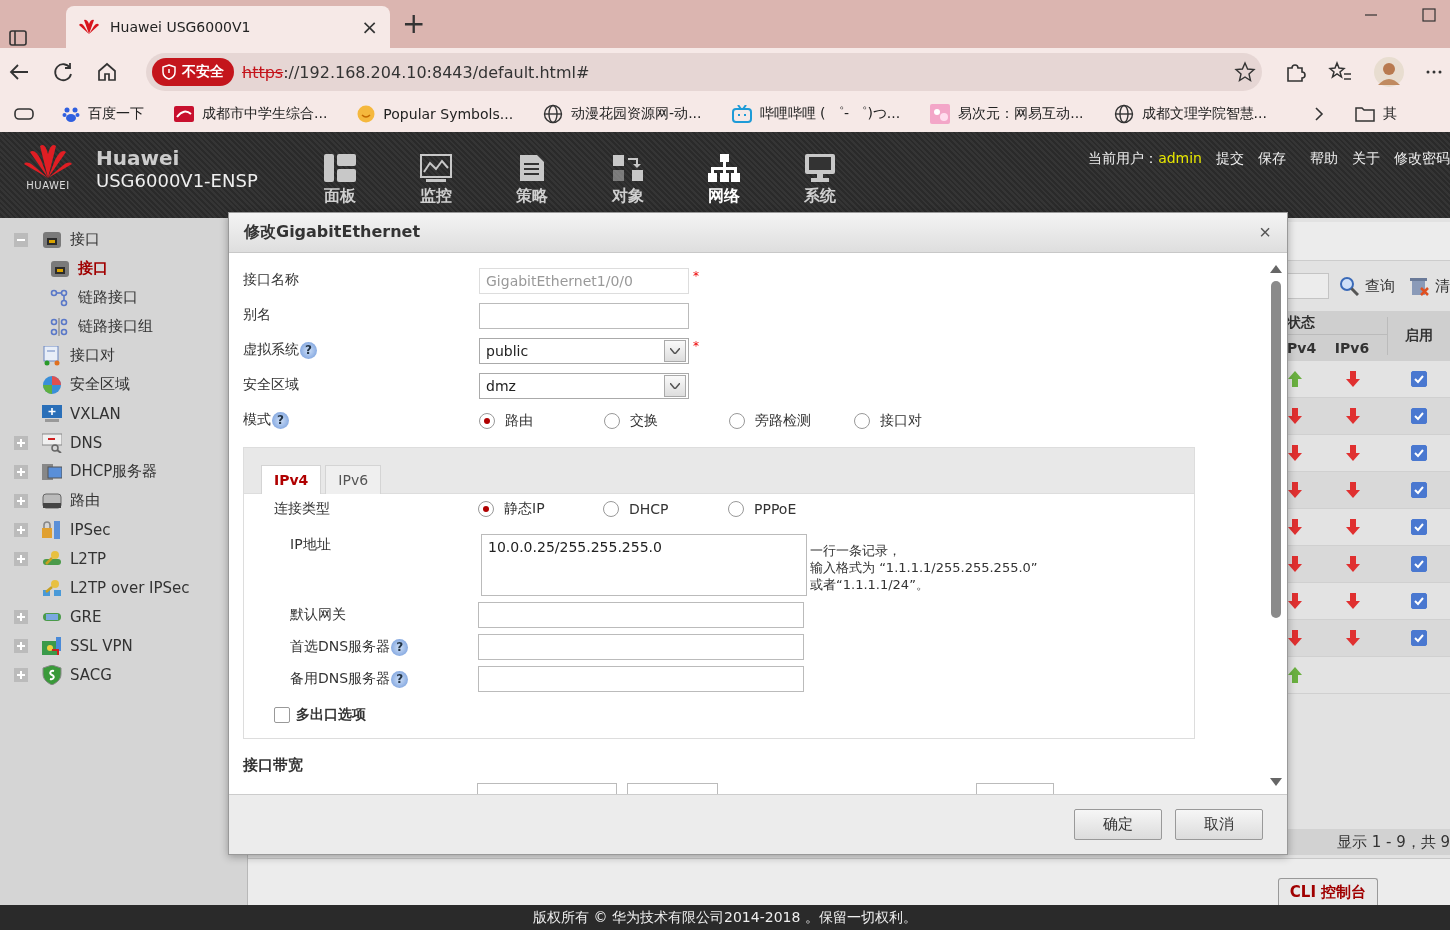 This screenshot has width=1450, height=930. What do you see at coordinates (869, 584) in the screenshot?
I see `hint-text: 或者“1.1.1.1/24”。` at bounding box center [869, 584].